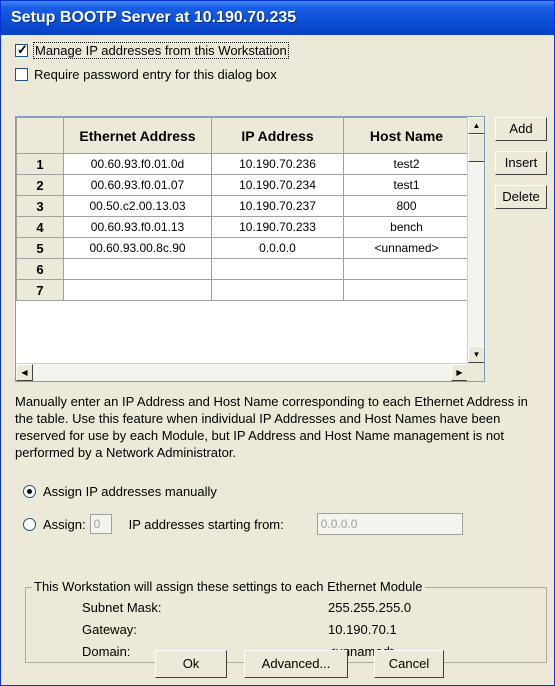 This screenshot has width=555, height=686. What do you see at coordinates (206, 524) in the screenshot?
I see `assign-auto-suffix: IP addresses starting from:` at bounding box center [206, 524].